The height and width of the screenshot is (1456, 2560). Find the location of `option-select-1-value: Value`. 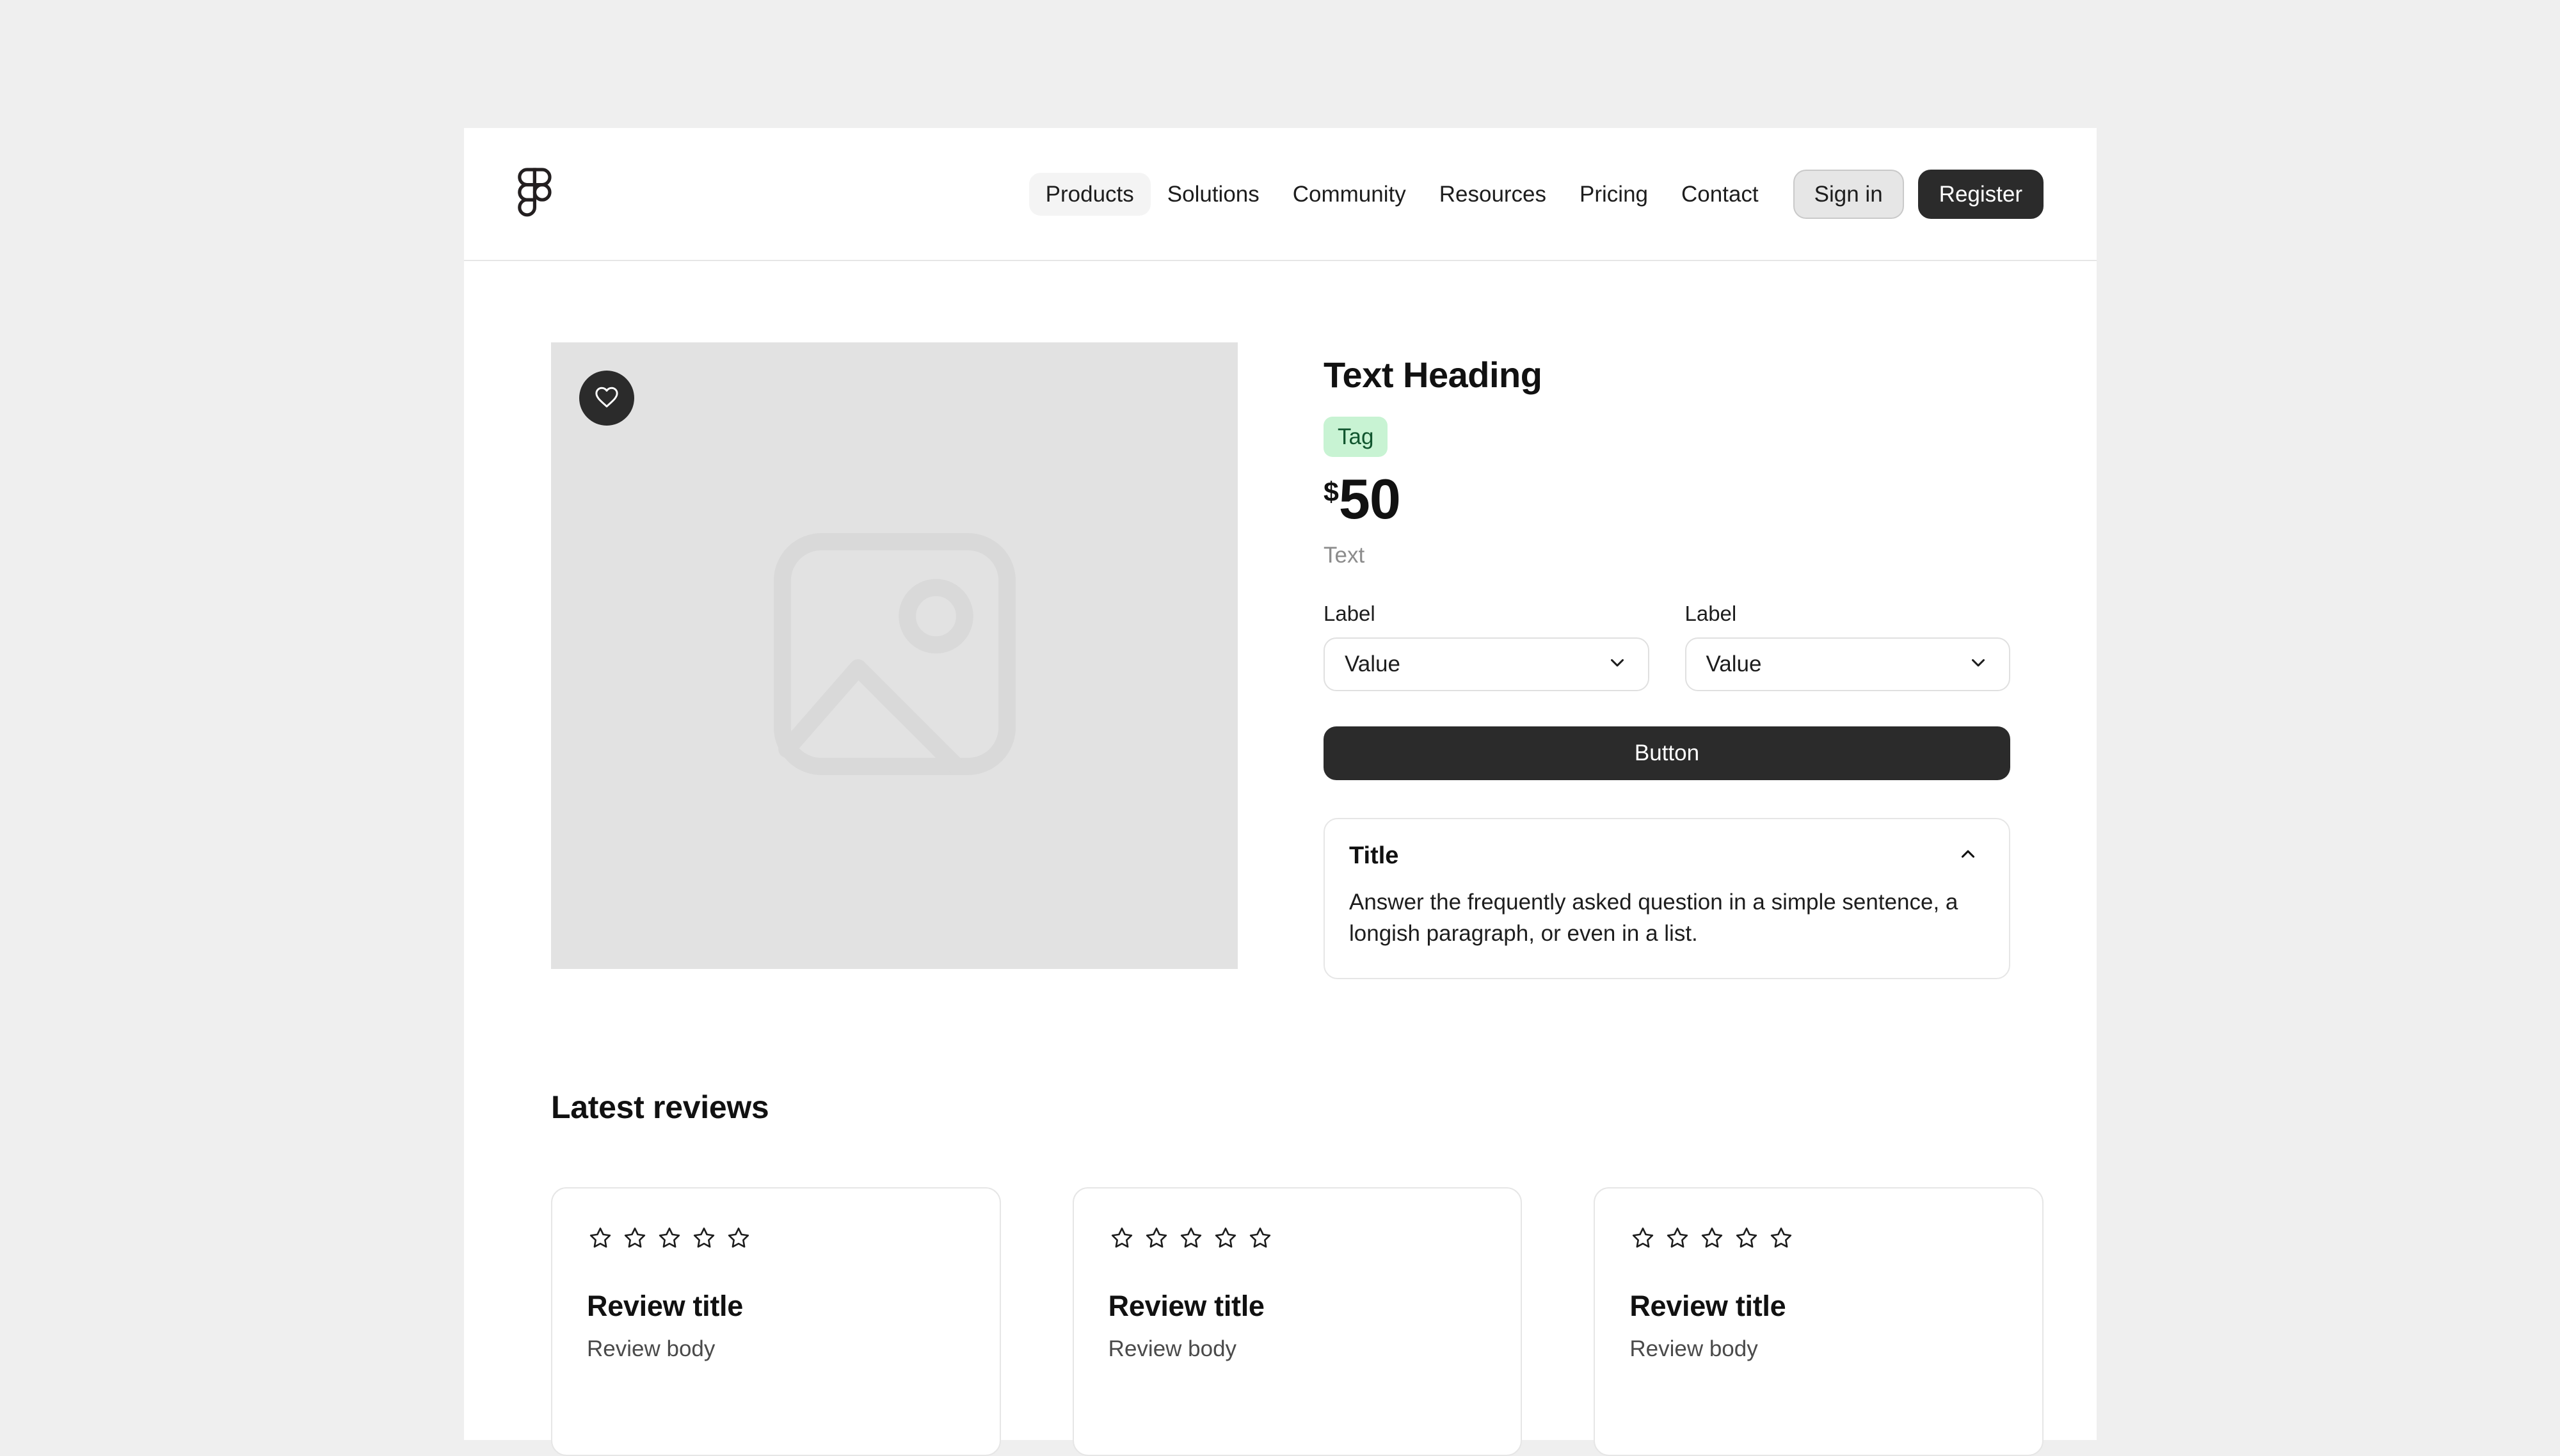

option-select-1-value: Value is located at coordinates (1372, 664).